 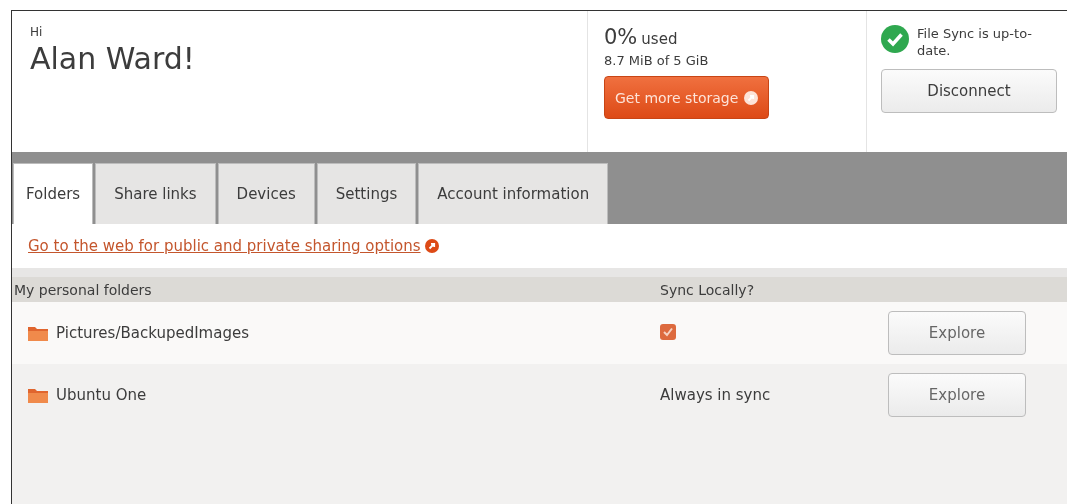 I want to click on usage-label: used, so click(x=659, y=39).